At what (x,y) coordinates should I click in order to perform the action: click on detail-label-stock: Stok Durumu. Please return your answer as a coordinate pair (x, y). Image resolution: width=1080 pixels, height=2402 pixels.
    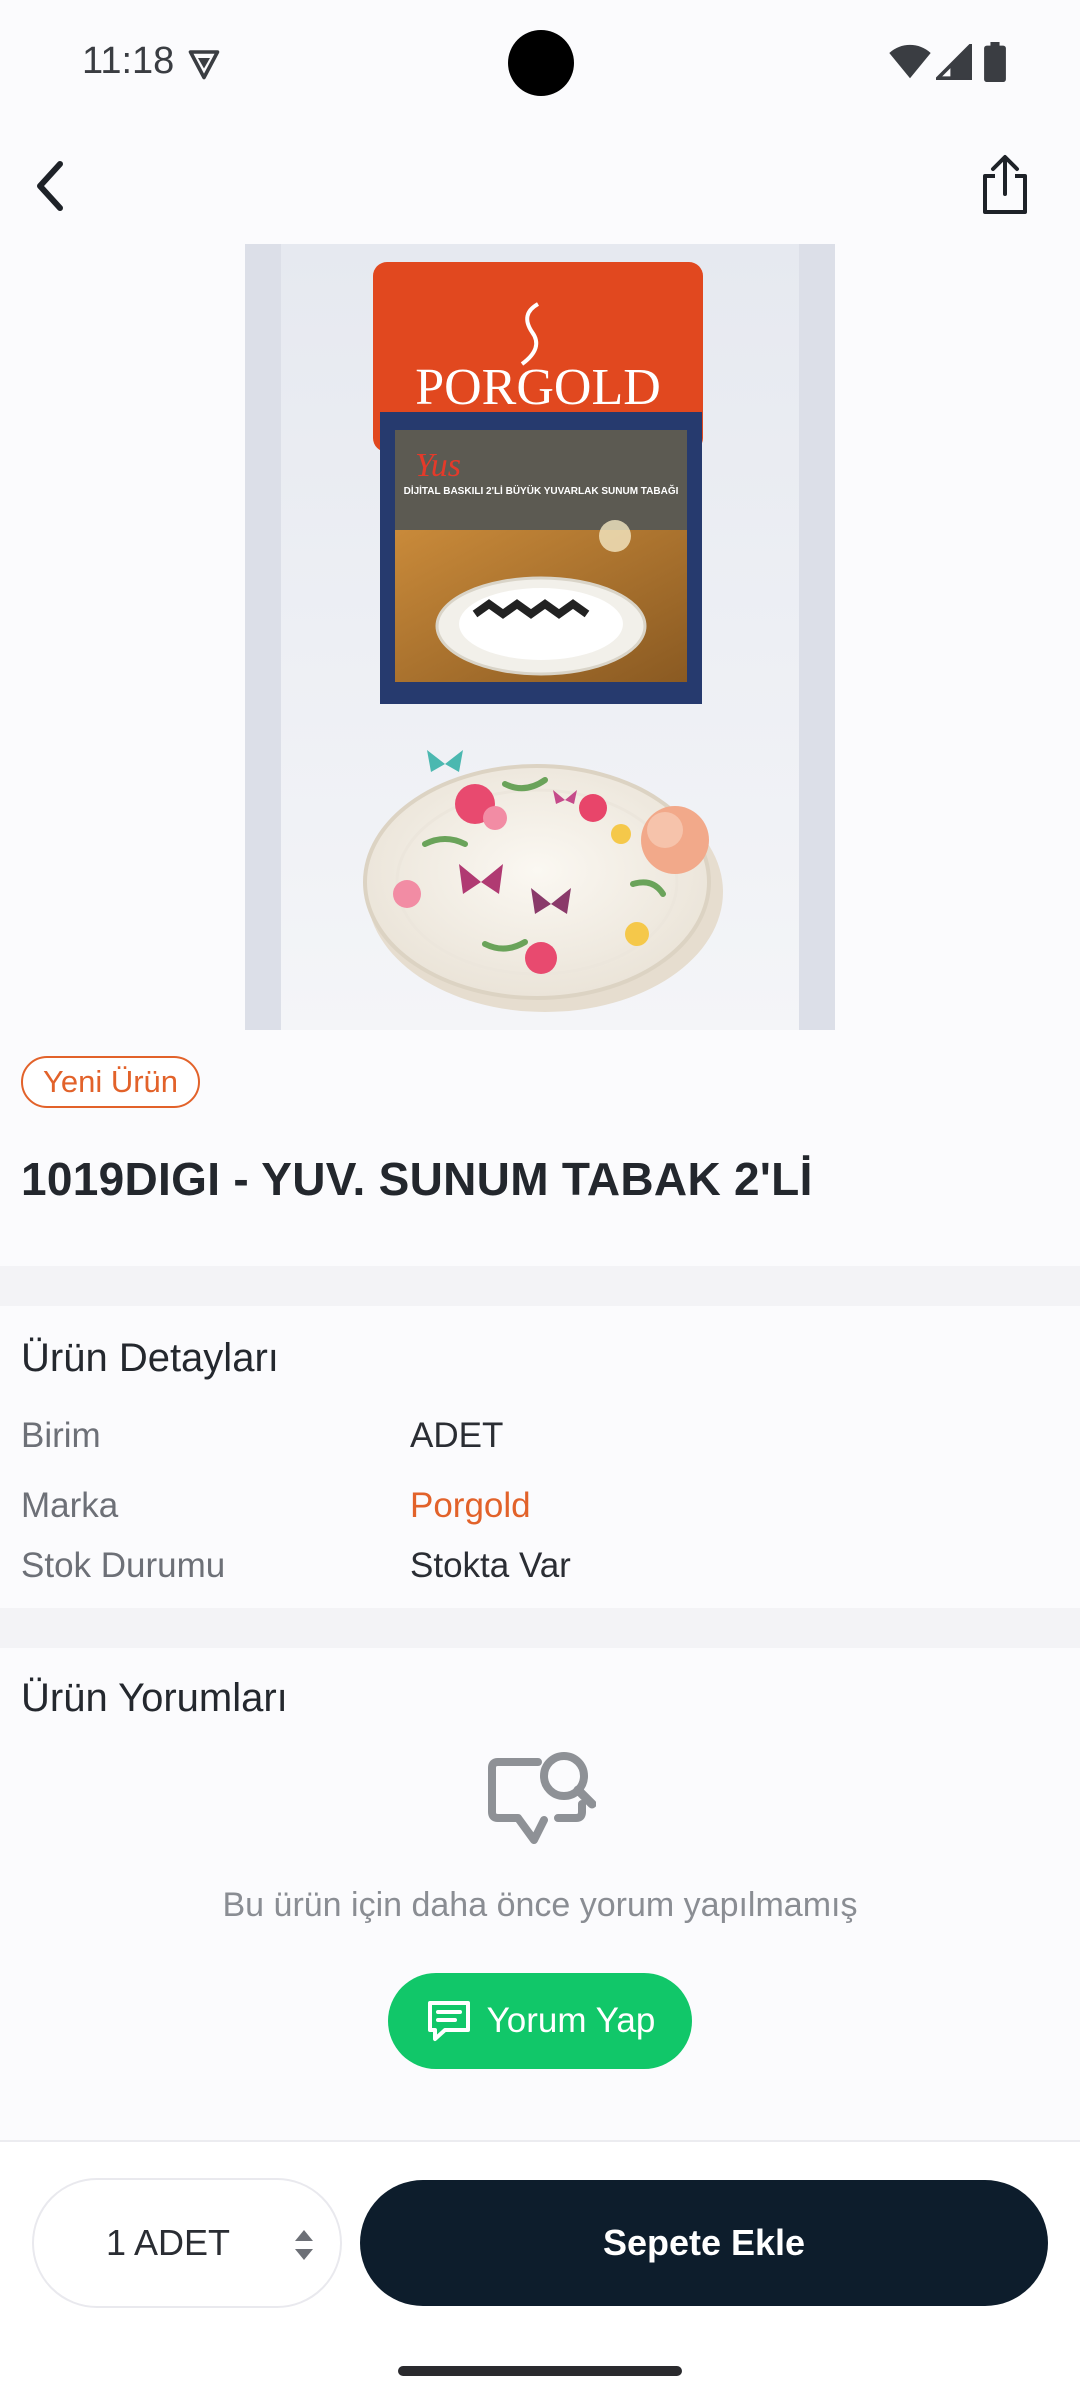
    Looking at the image, I should click on (123, 1565).